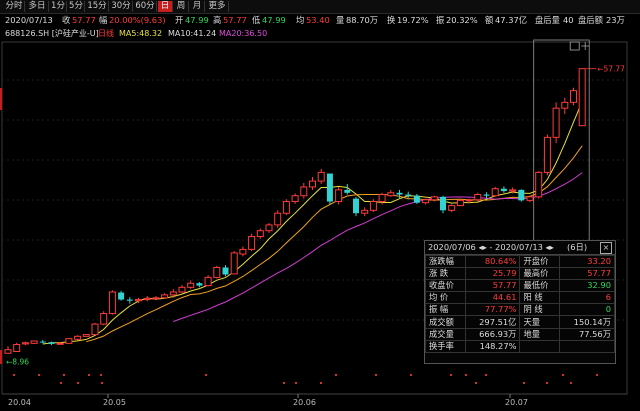 The height and width of the screenshot is (411, 640). I want to click on stats-row: 换手率 148.27%, so click(520, 346).